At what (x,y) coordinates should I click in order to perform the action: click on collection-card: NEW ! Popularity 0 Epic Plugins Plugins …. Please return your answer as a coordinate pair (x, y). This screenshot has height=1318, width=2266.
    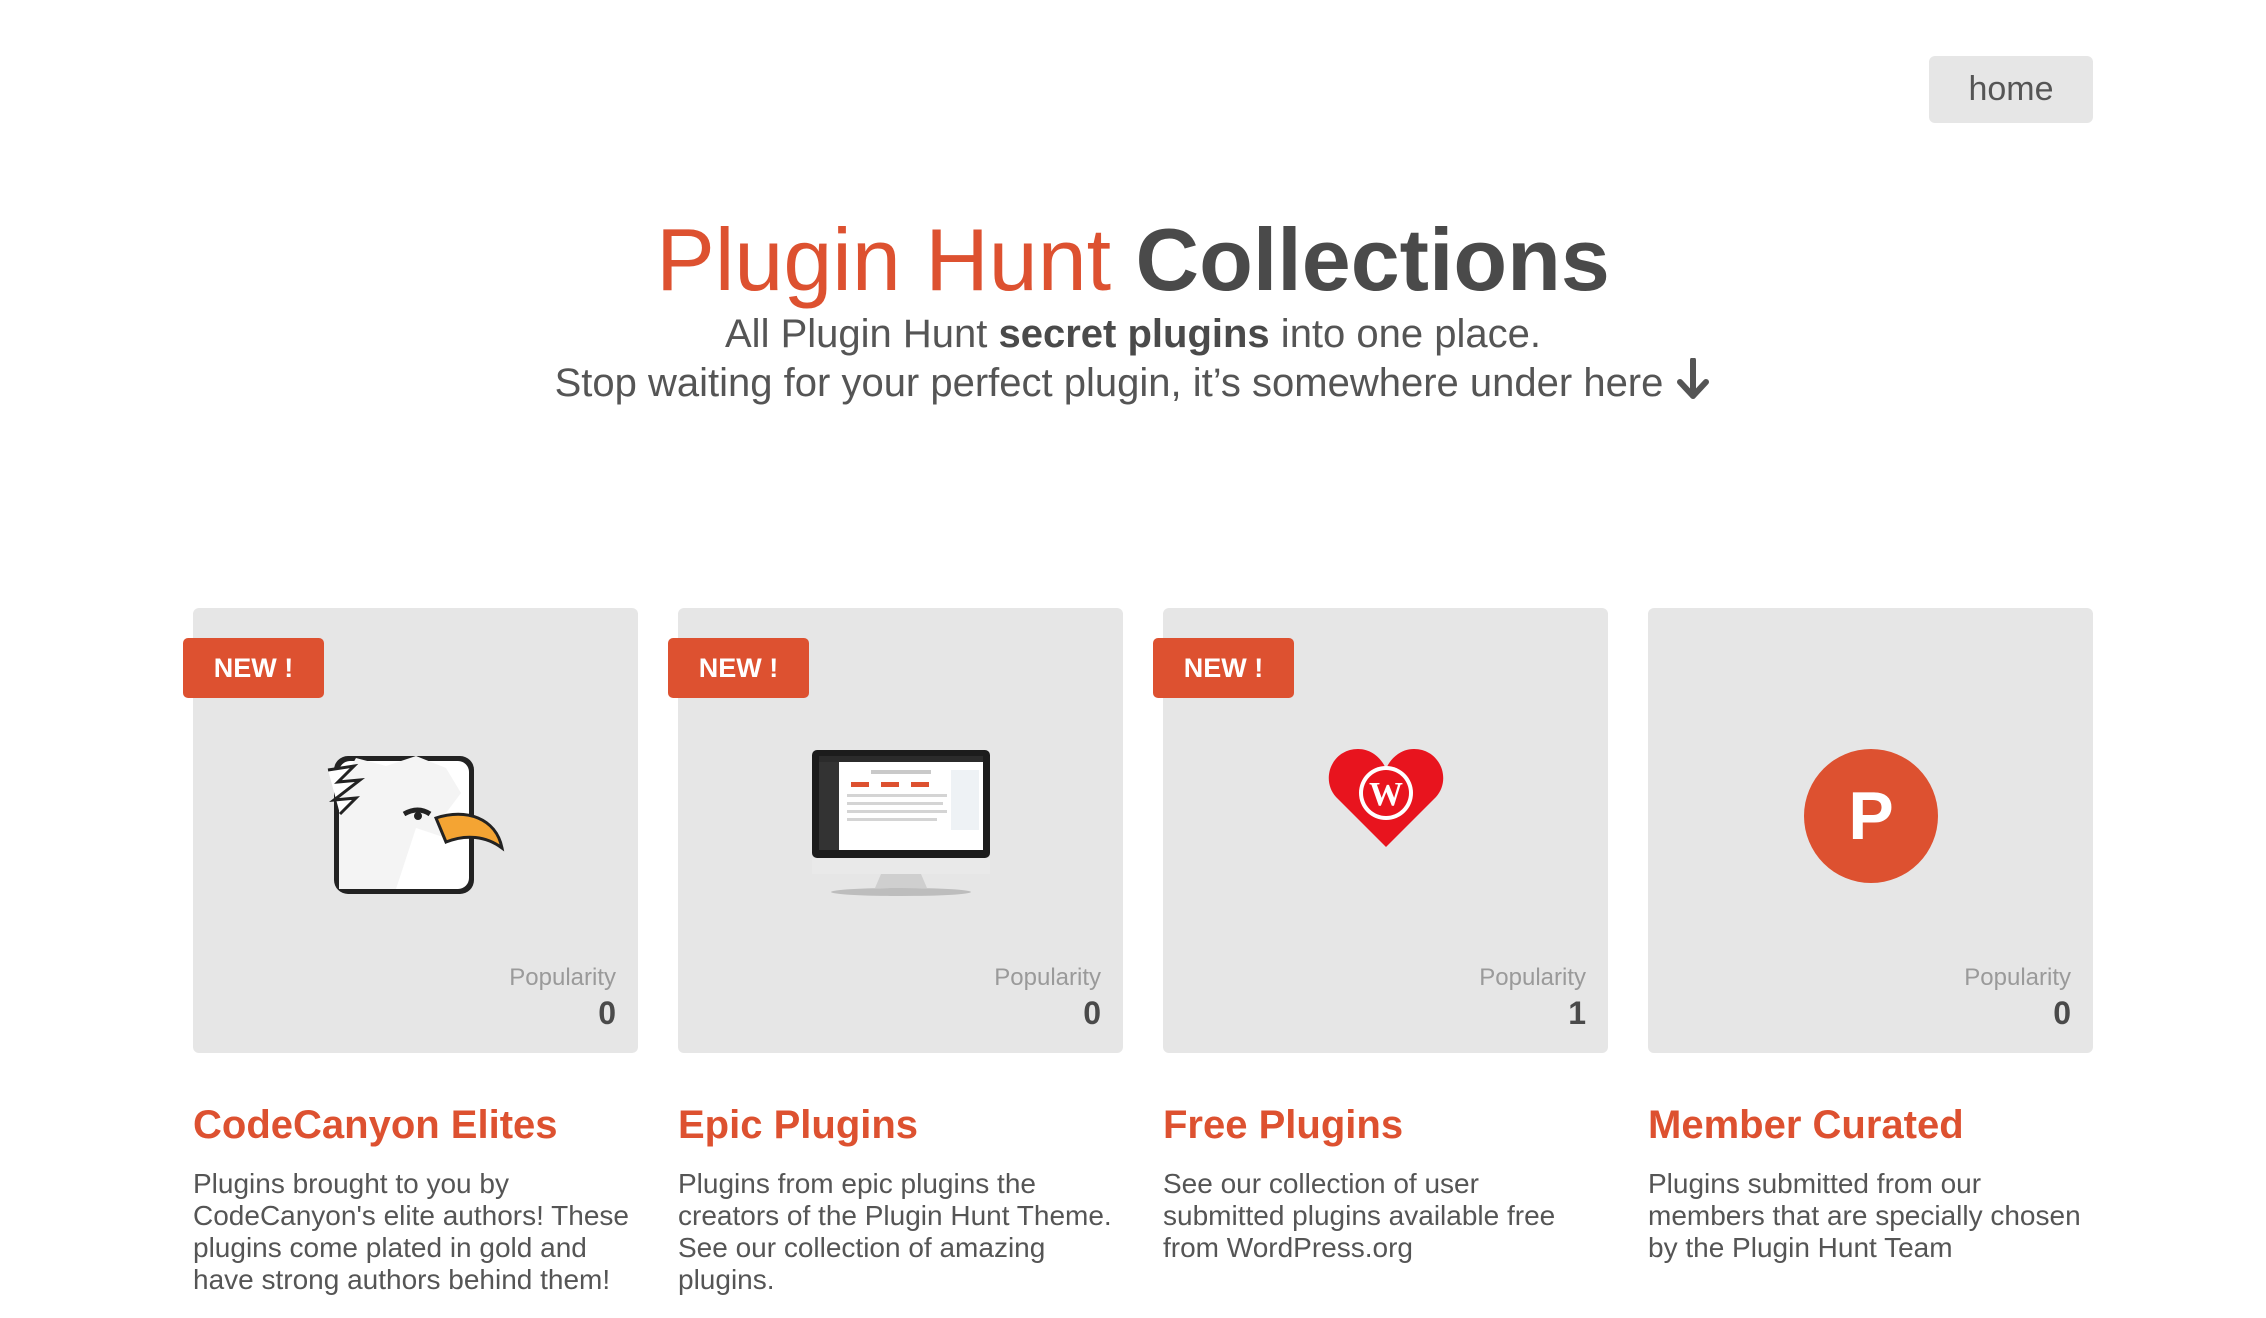
    Looking at the image, I should click on (895, 952).